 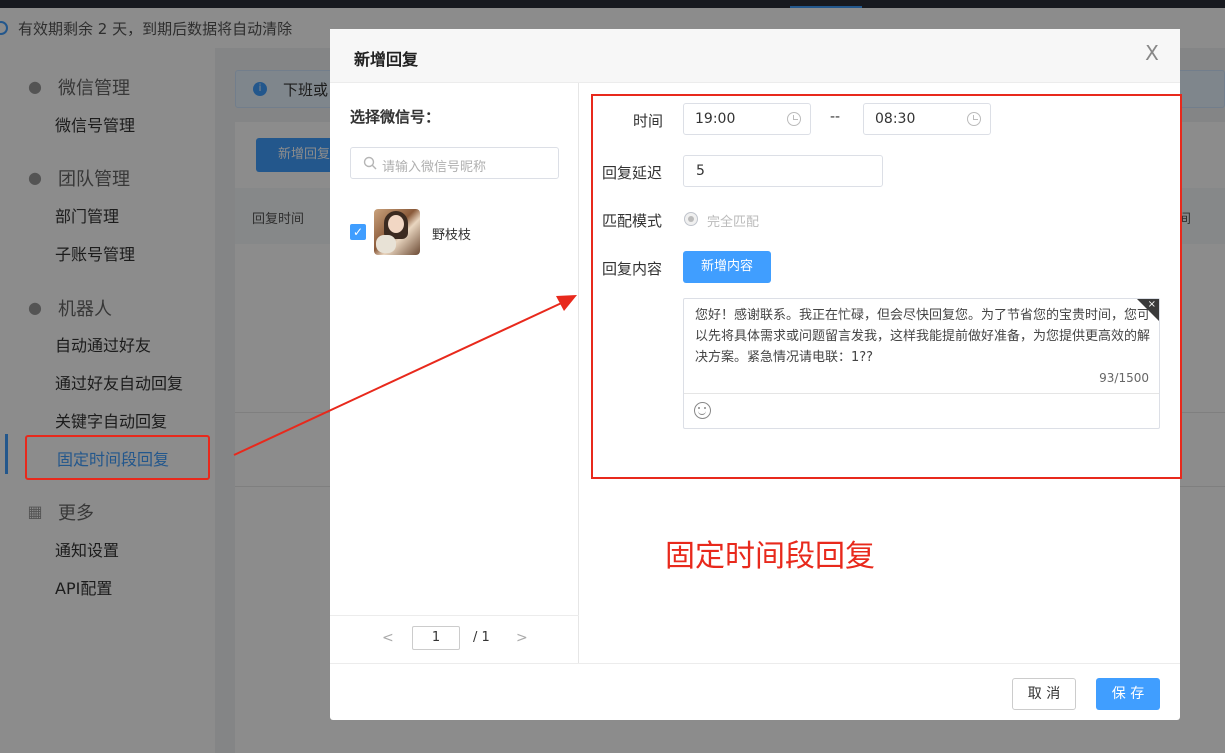 I want to click on pagination: < 1 / 1 >, so click(x=454, y=639).